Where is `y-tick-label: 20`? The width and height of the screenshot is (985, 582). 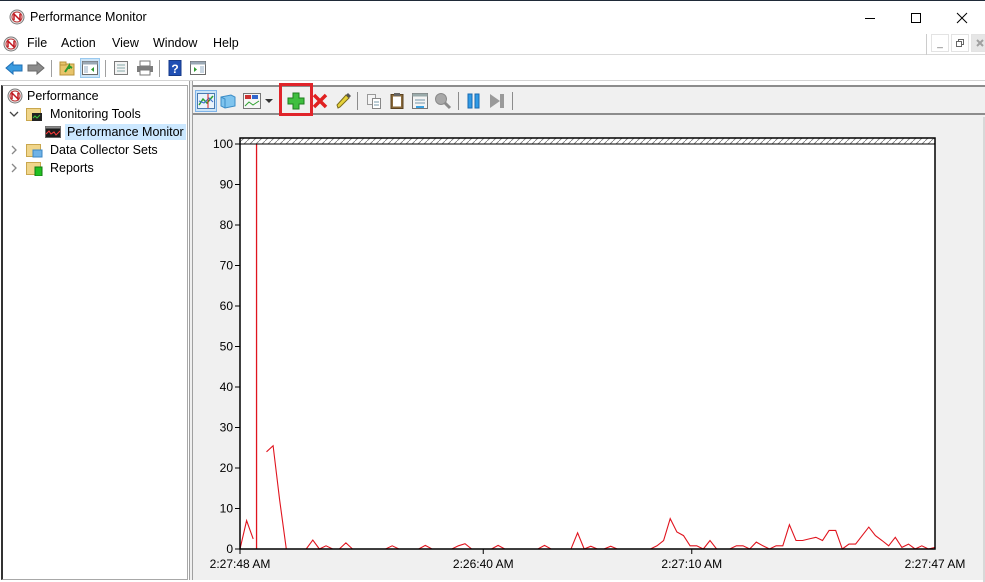 y-tick-label: 20 is located at coordinates (227, 468).